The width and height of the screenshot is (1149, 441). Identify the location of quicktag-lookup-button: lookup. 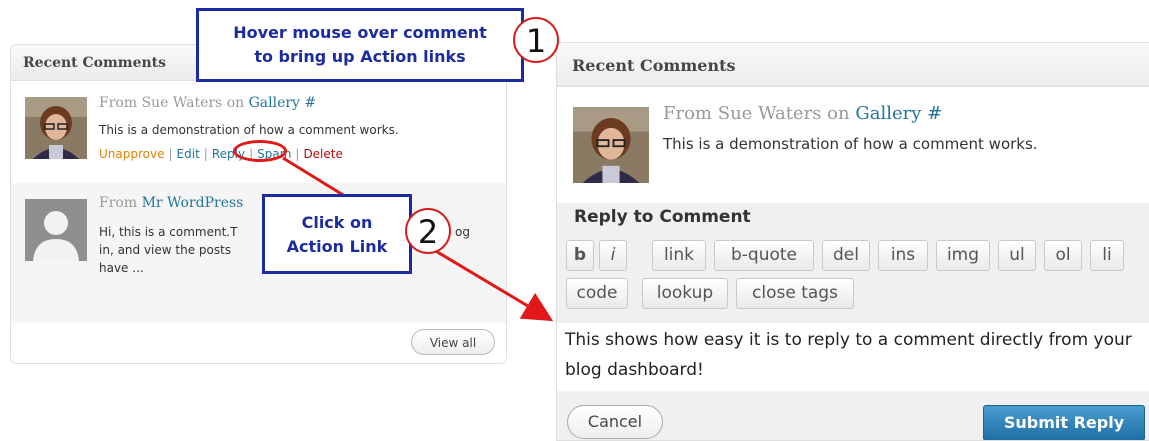
(685, 293).